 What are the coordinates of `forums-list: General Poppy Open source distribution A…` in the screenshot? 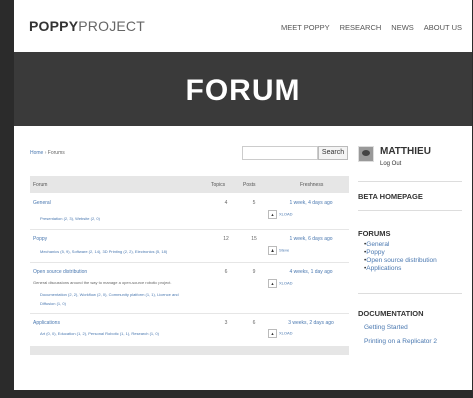 It's located at (400, 257).